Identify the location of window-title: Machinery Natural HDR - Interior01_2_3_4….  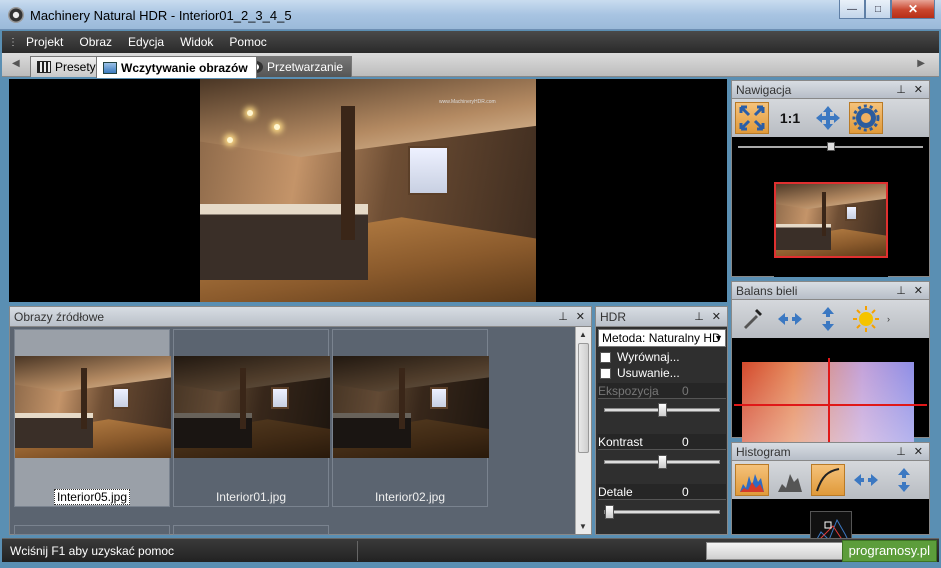
(161, 15).